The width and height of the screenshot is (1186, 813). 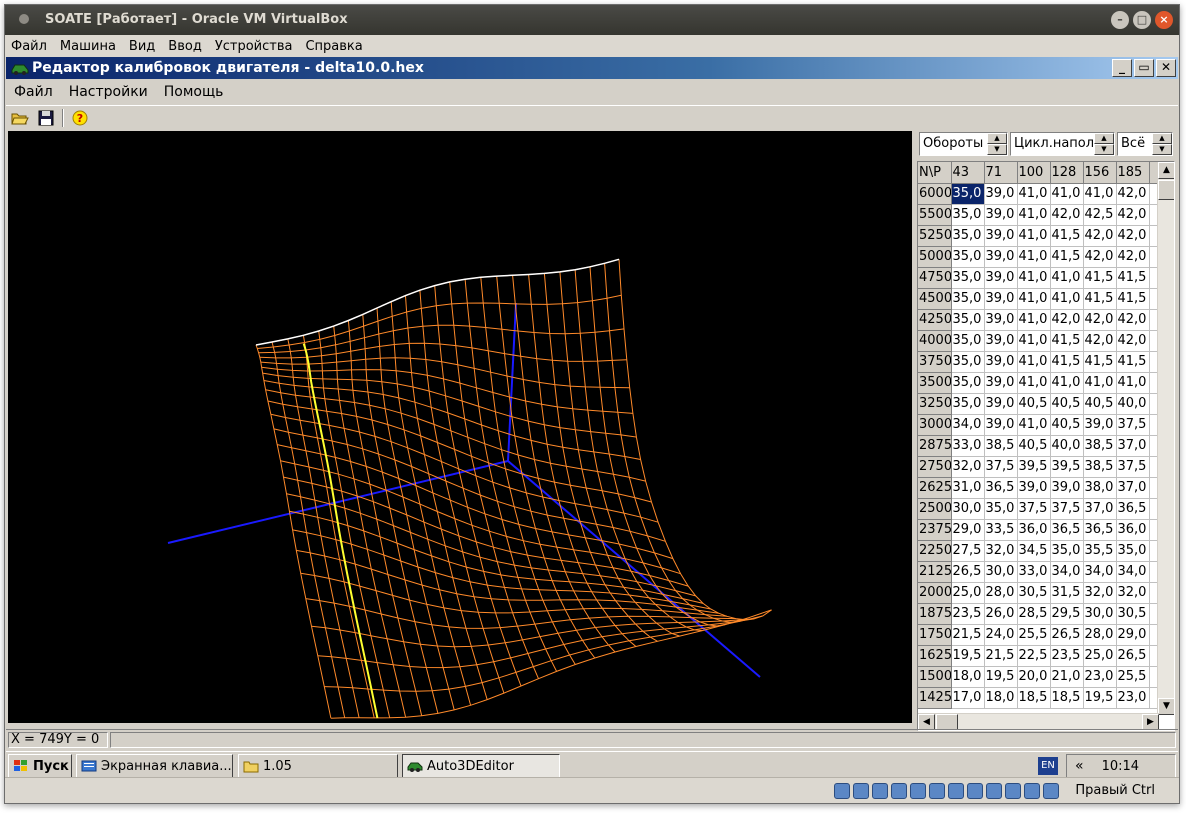 I want to click on column-header: 156, so click(x=1100, y=173).